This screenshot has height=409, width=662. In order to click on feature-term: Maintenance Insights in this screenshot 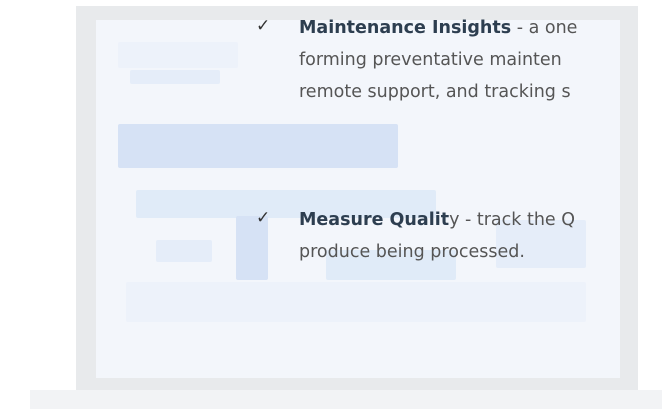, I will do `click(405, 28)`.